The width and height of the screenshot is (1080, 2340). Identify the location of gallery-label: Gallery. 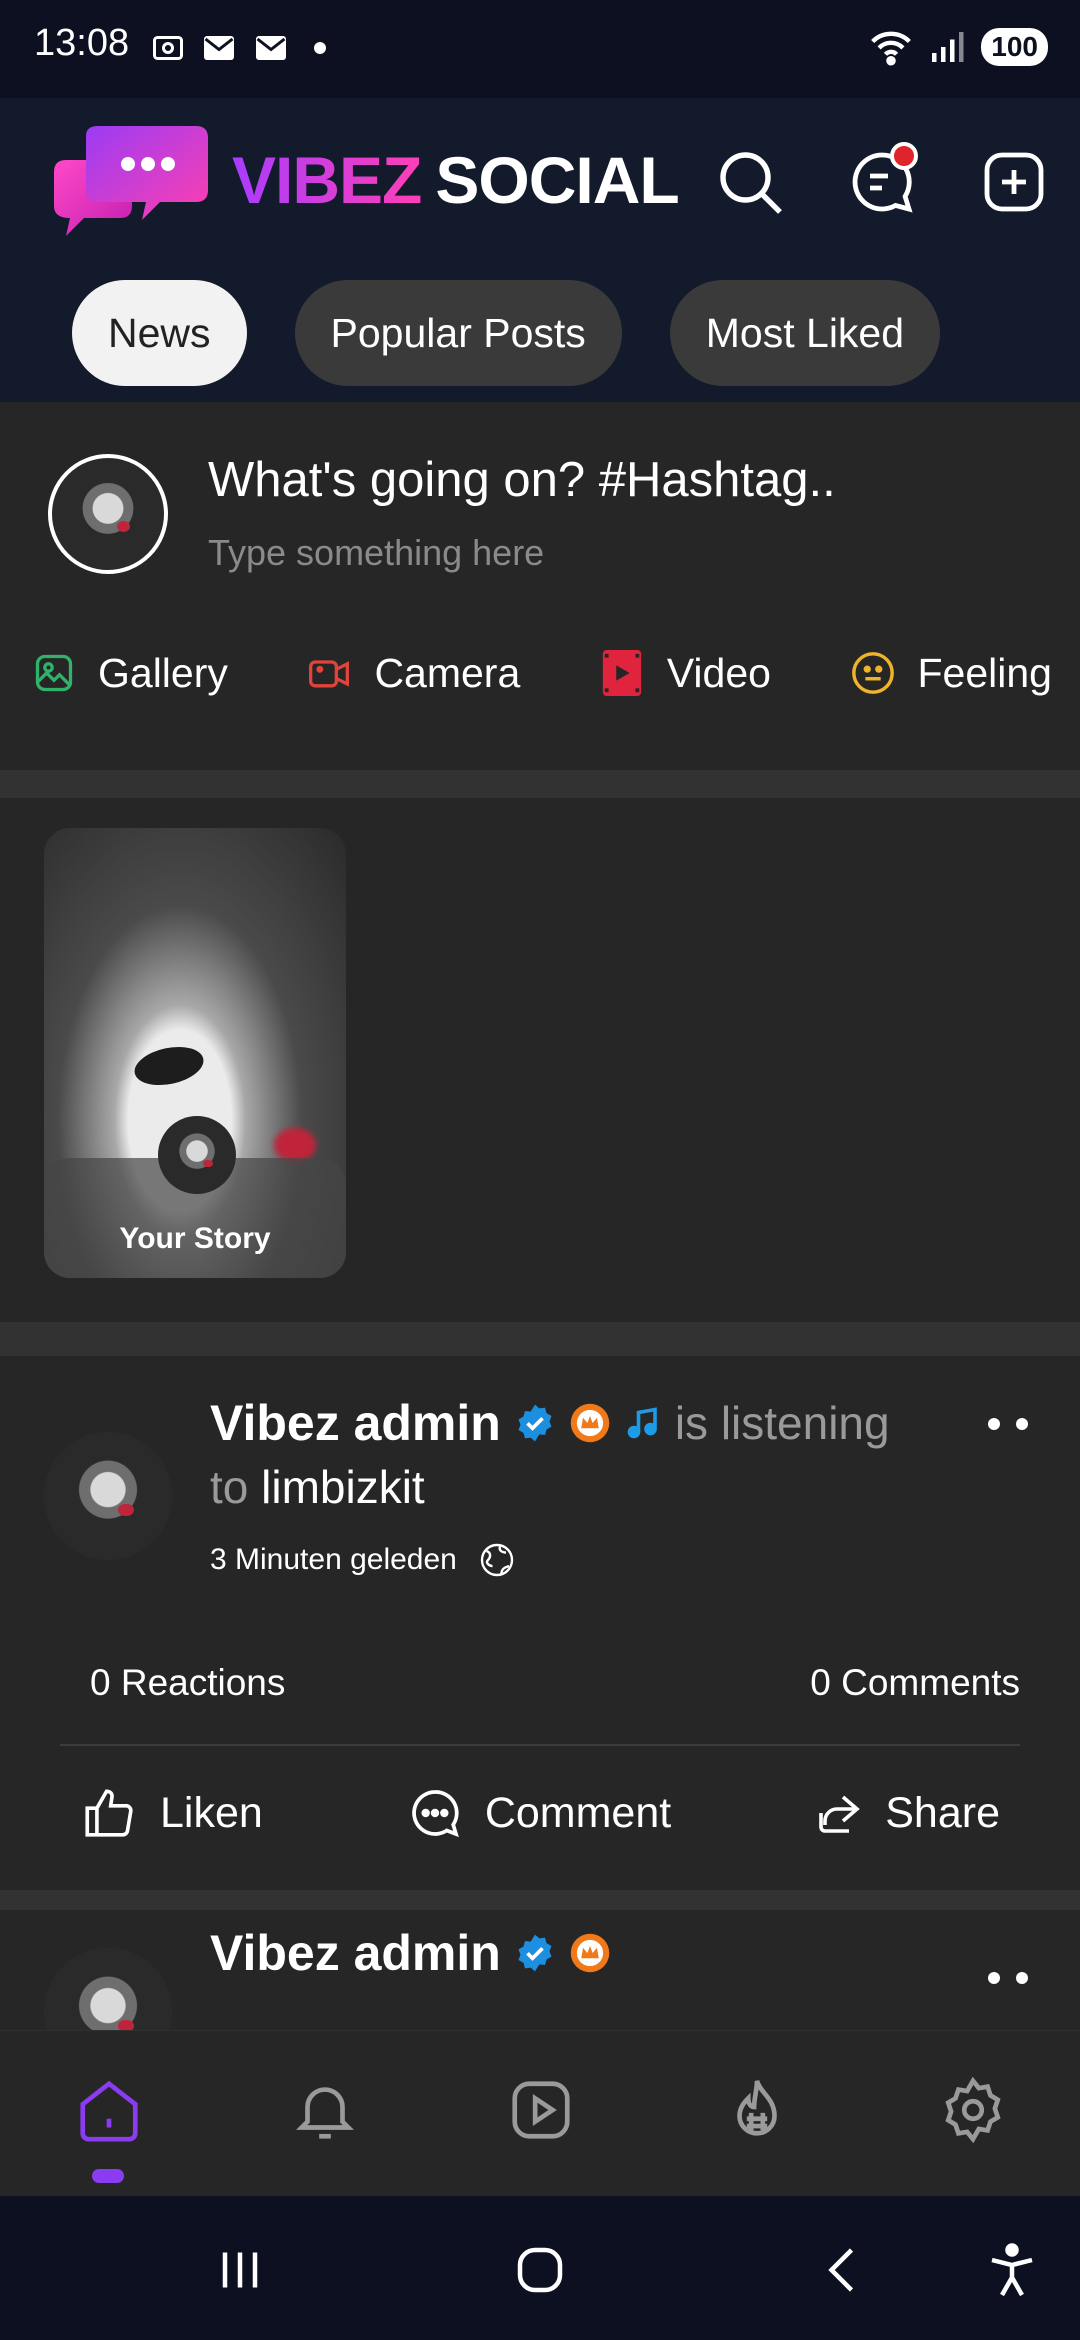
(163, 672).